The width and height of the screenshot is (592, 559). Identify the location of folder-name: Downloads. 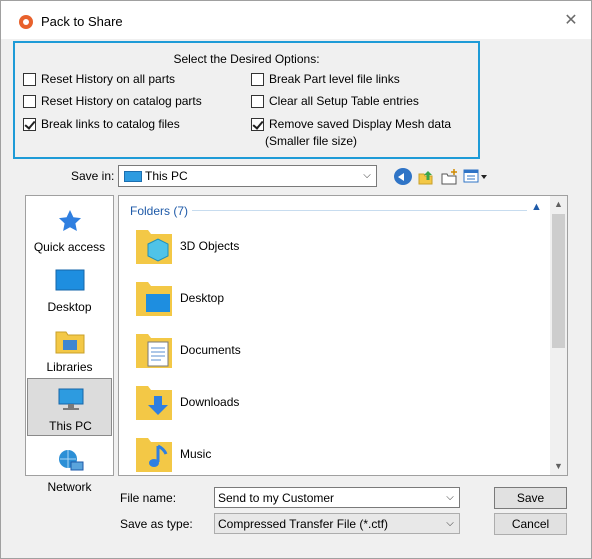
(210, 402).